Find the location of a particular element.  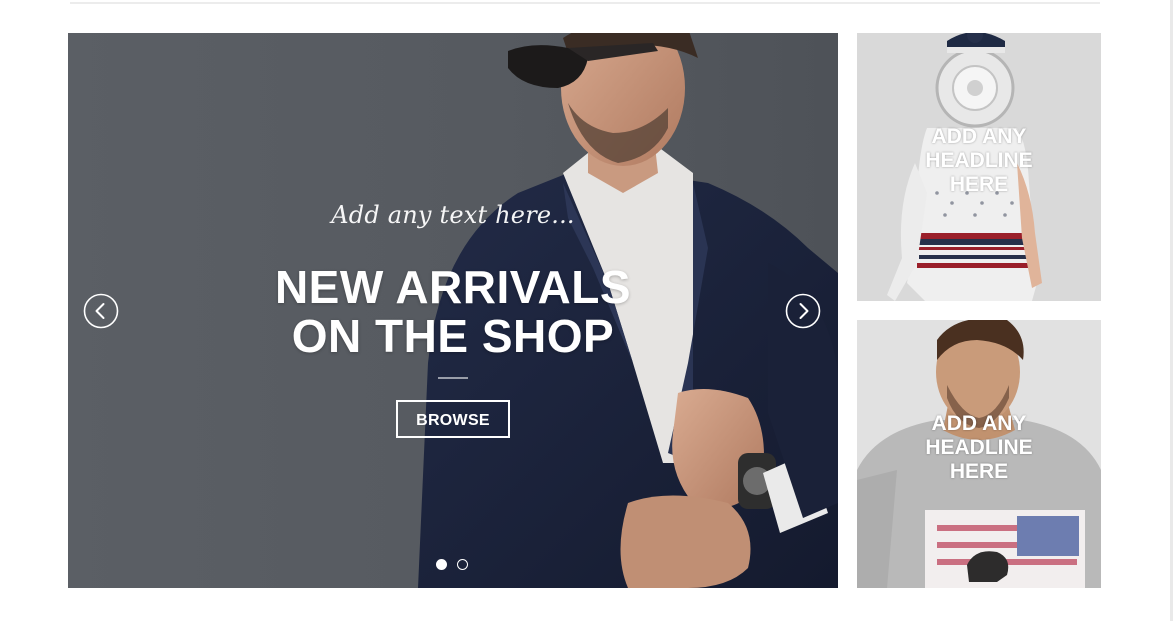

banner-1-headline-line-3: HERE is located at coordinates (979, 184).